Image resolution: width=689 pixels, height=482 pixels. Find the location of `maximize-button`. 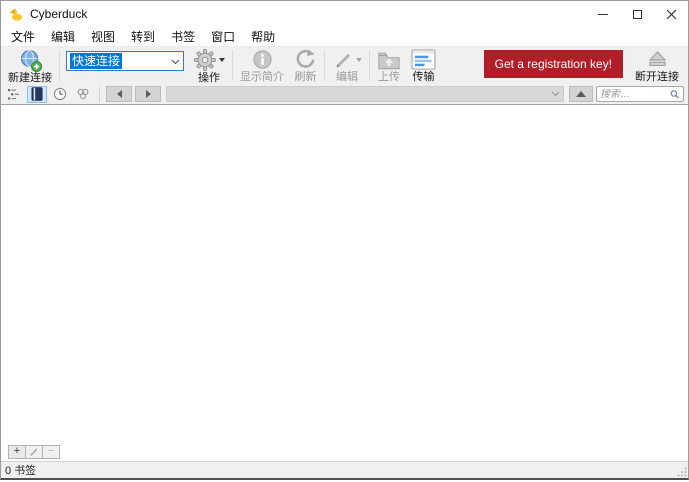

maximize-button is located at coordinates (637, 14).